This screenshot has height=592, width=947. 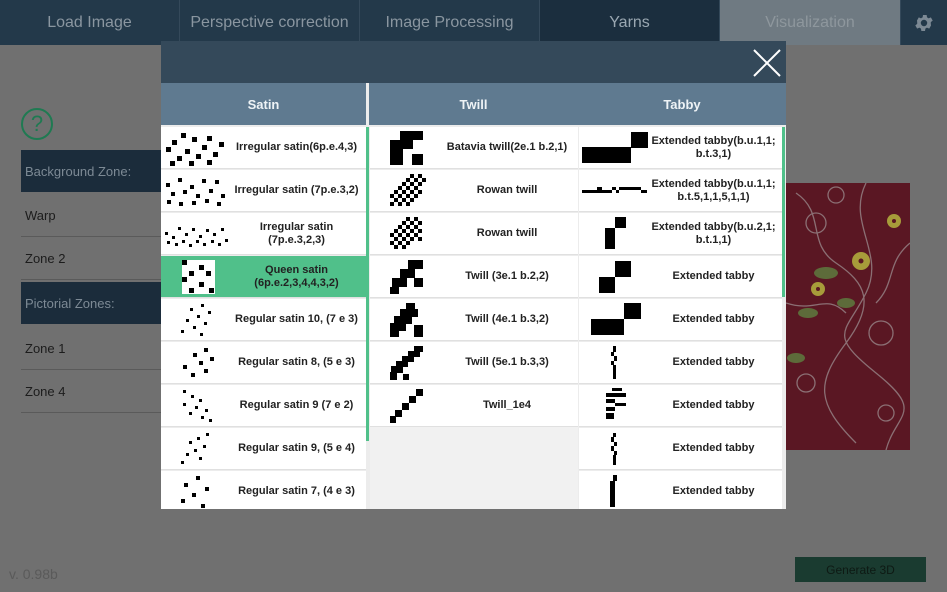 I want to click on close-icon, so click(x=767, y=63).